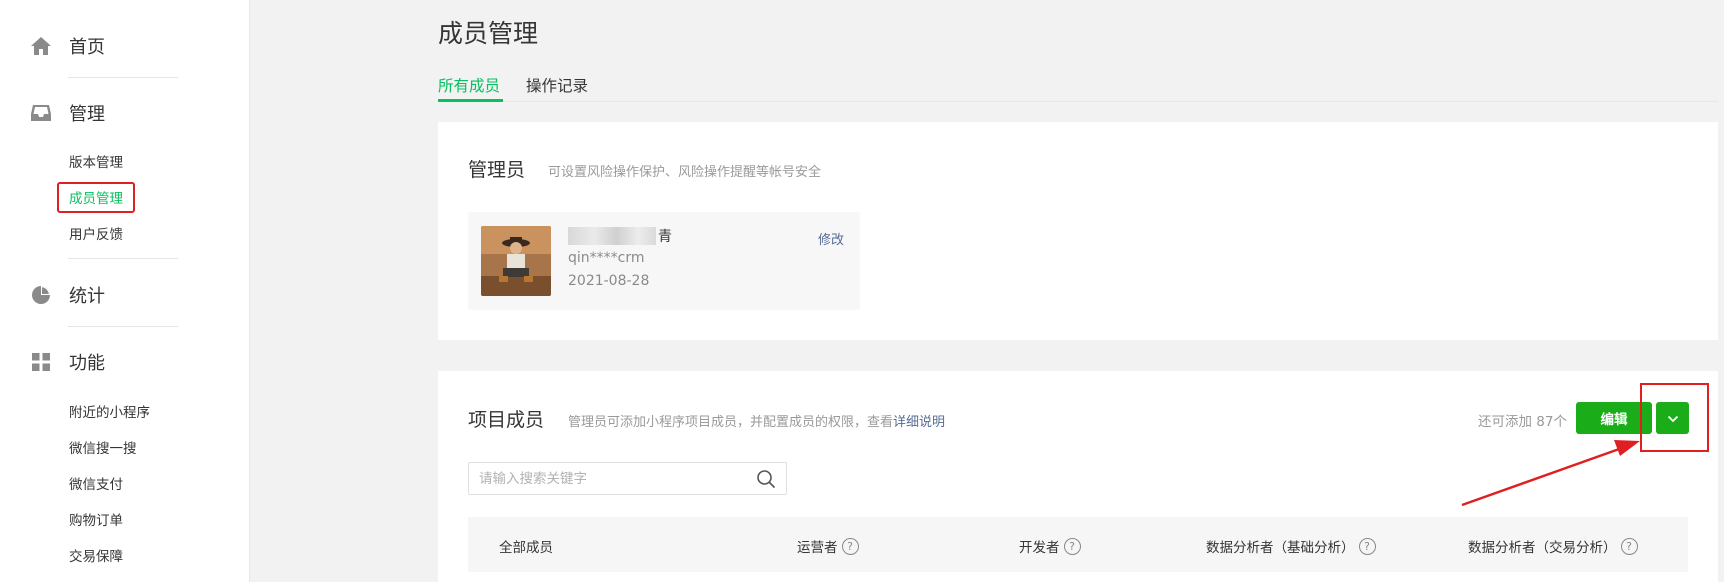 This screenshot has height=582, width=1724. I want to click on admin-section-desc: 可设置风险操作保护、风险操作提醒等帐号安全, so click(685, 172).